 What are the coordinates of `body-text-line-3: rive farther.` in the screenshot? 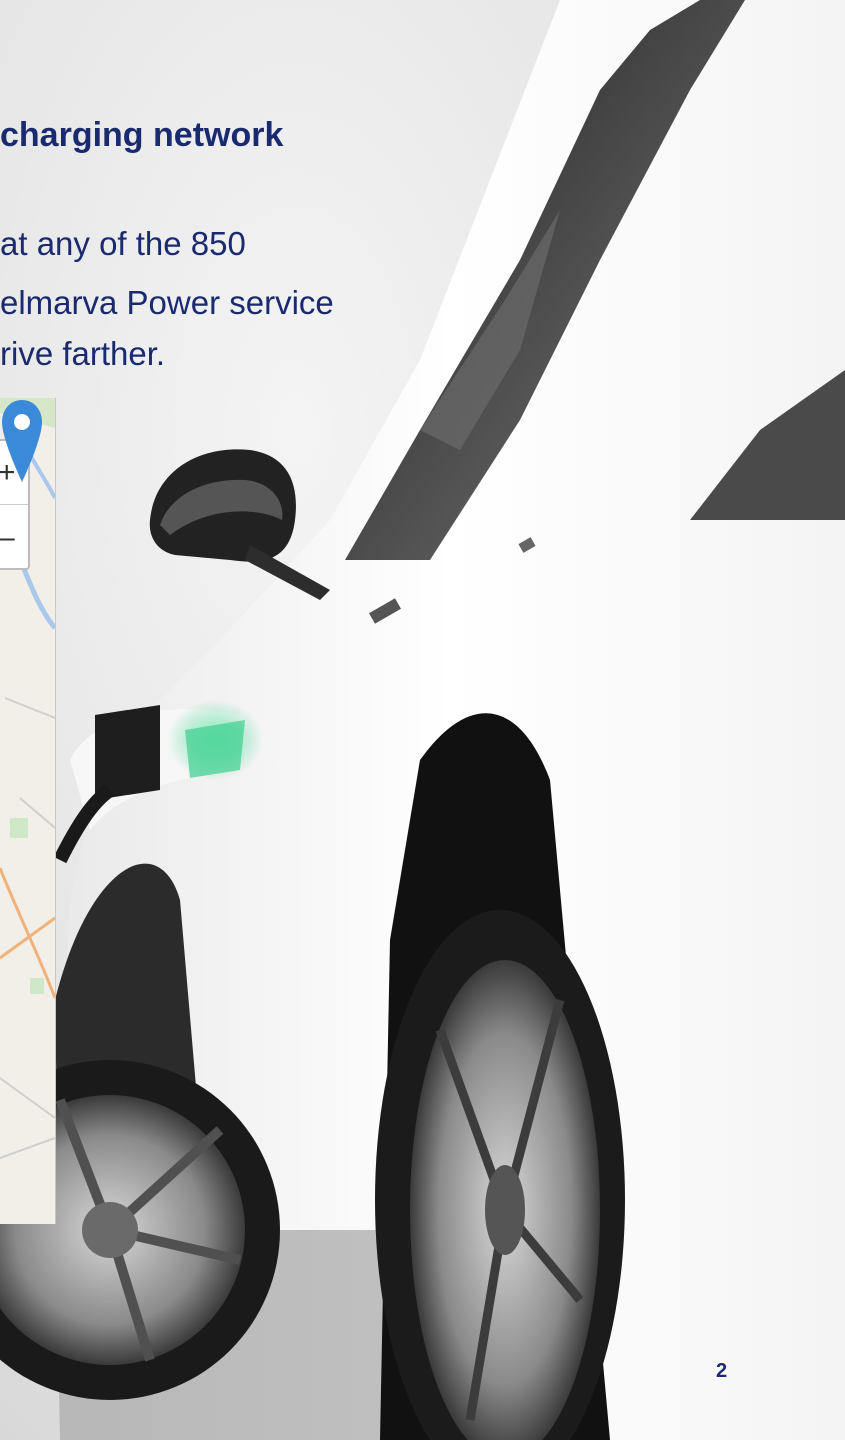 It's located at (83, 353).